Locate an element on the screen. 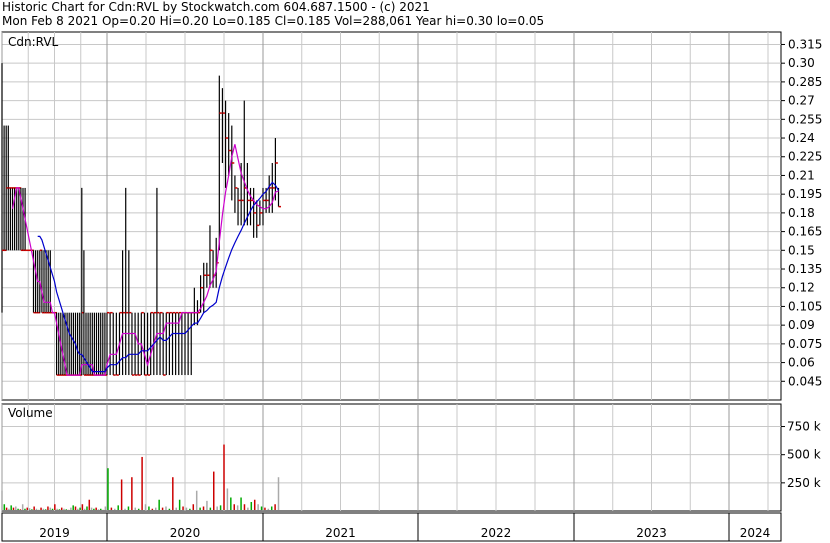  price-tick-label: 0.165 is located at coordinates (805, 232).